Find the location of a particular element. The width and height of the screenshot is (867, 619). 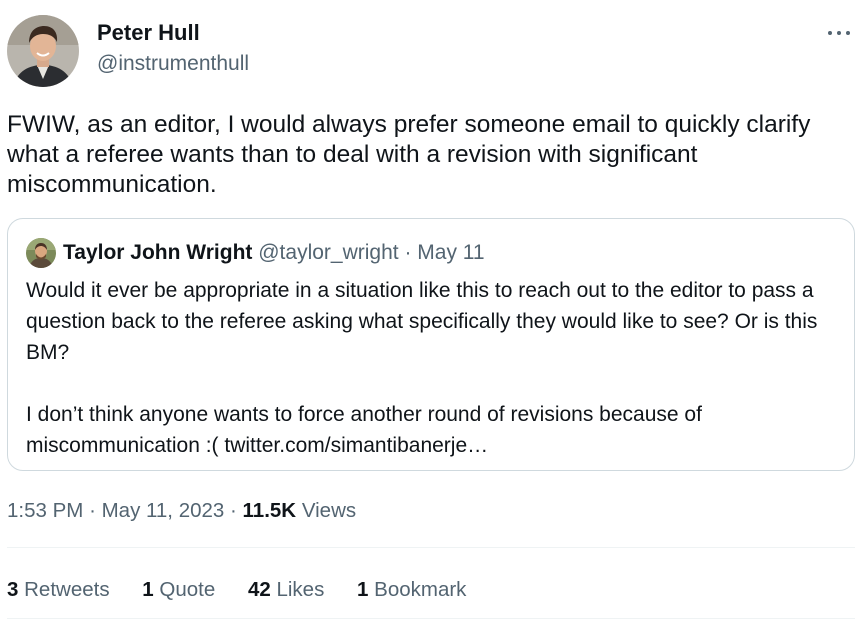

likes-stat: 42 Likes is located at coordinates (286, 590).